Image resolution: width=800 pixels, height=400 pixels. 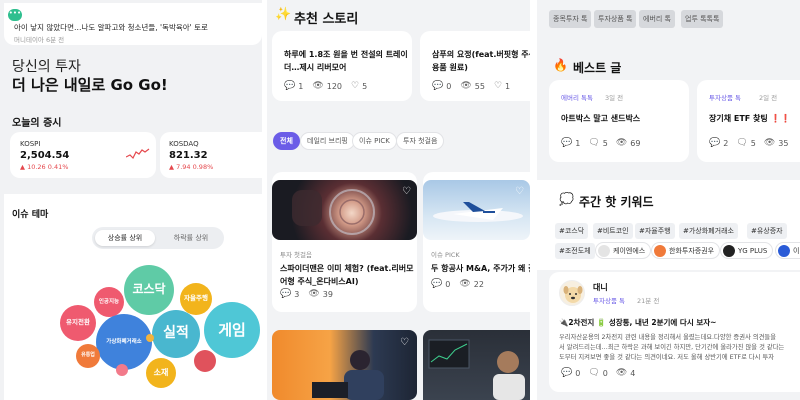 I want to click on keyword-rights-offering: #유상증자, so click(x=767, y=231).